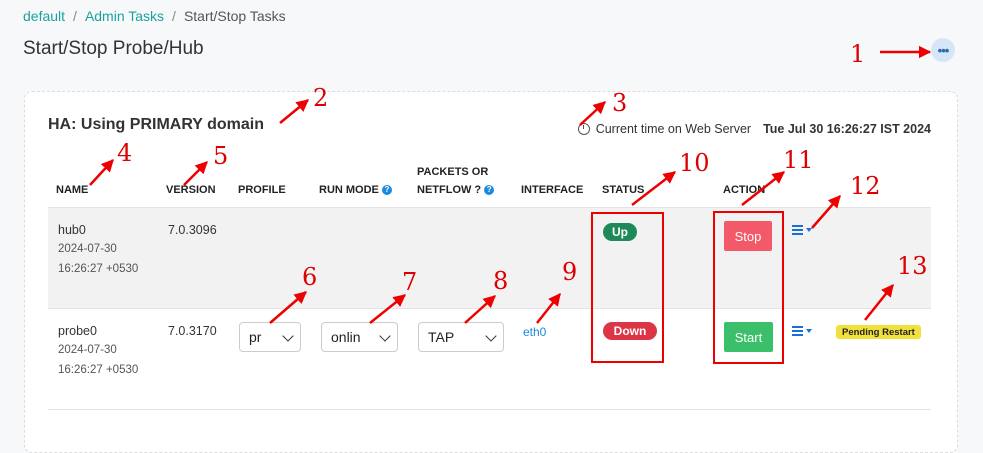 This screenshot has height=453, width=983. I want to click on annotation-number: 6, so click(310, 277).